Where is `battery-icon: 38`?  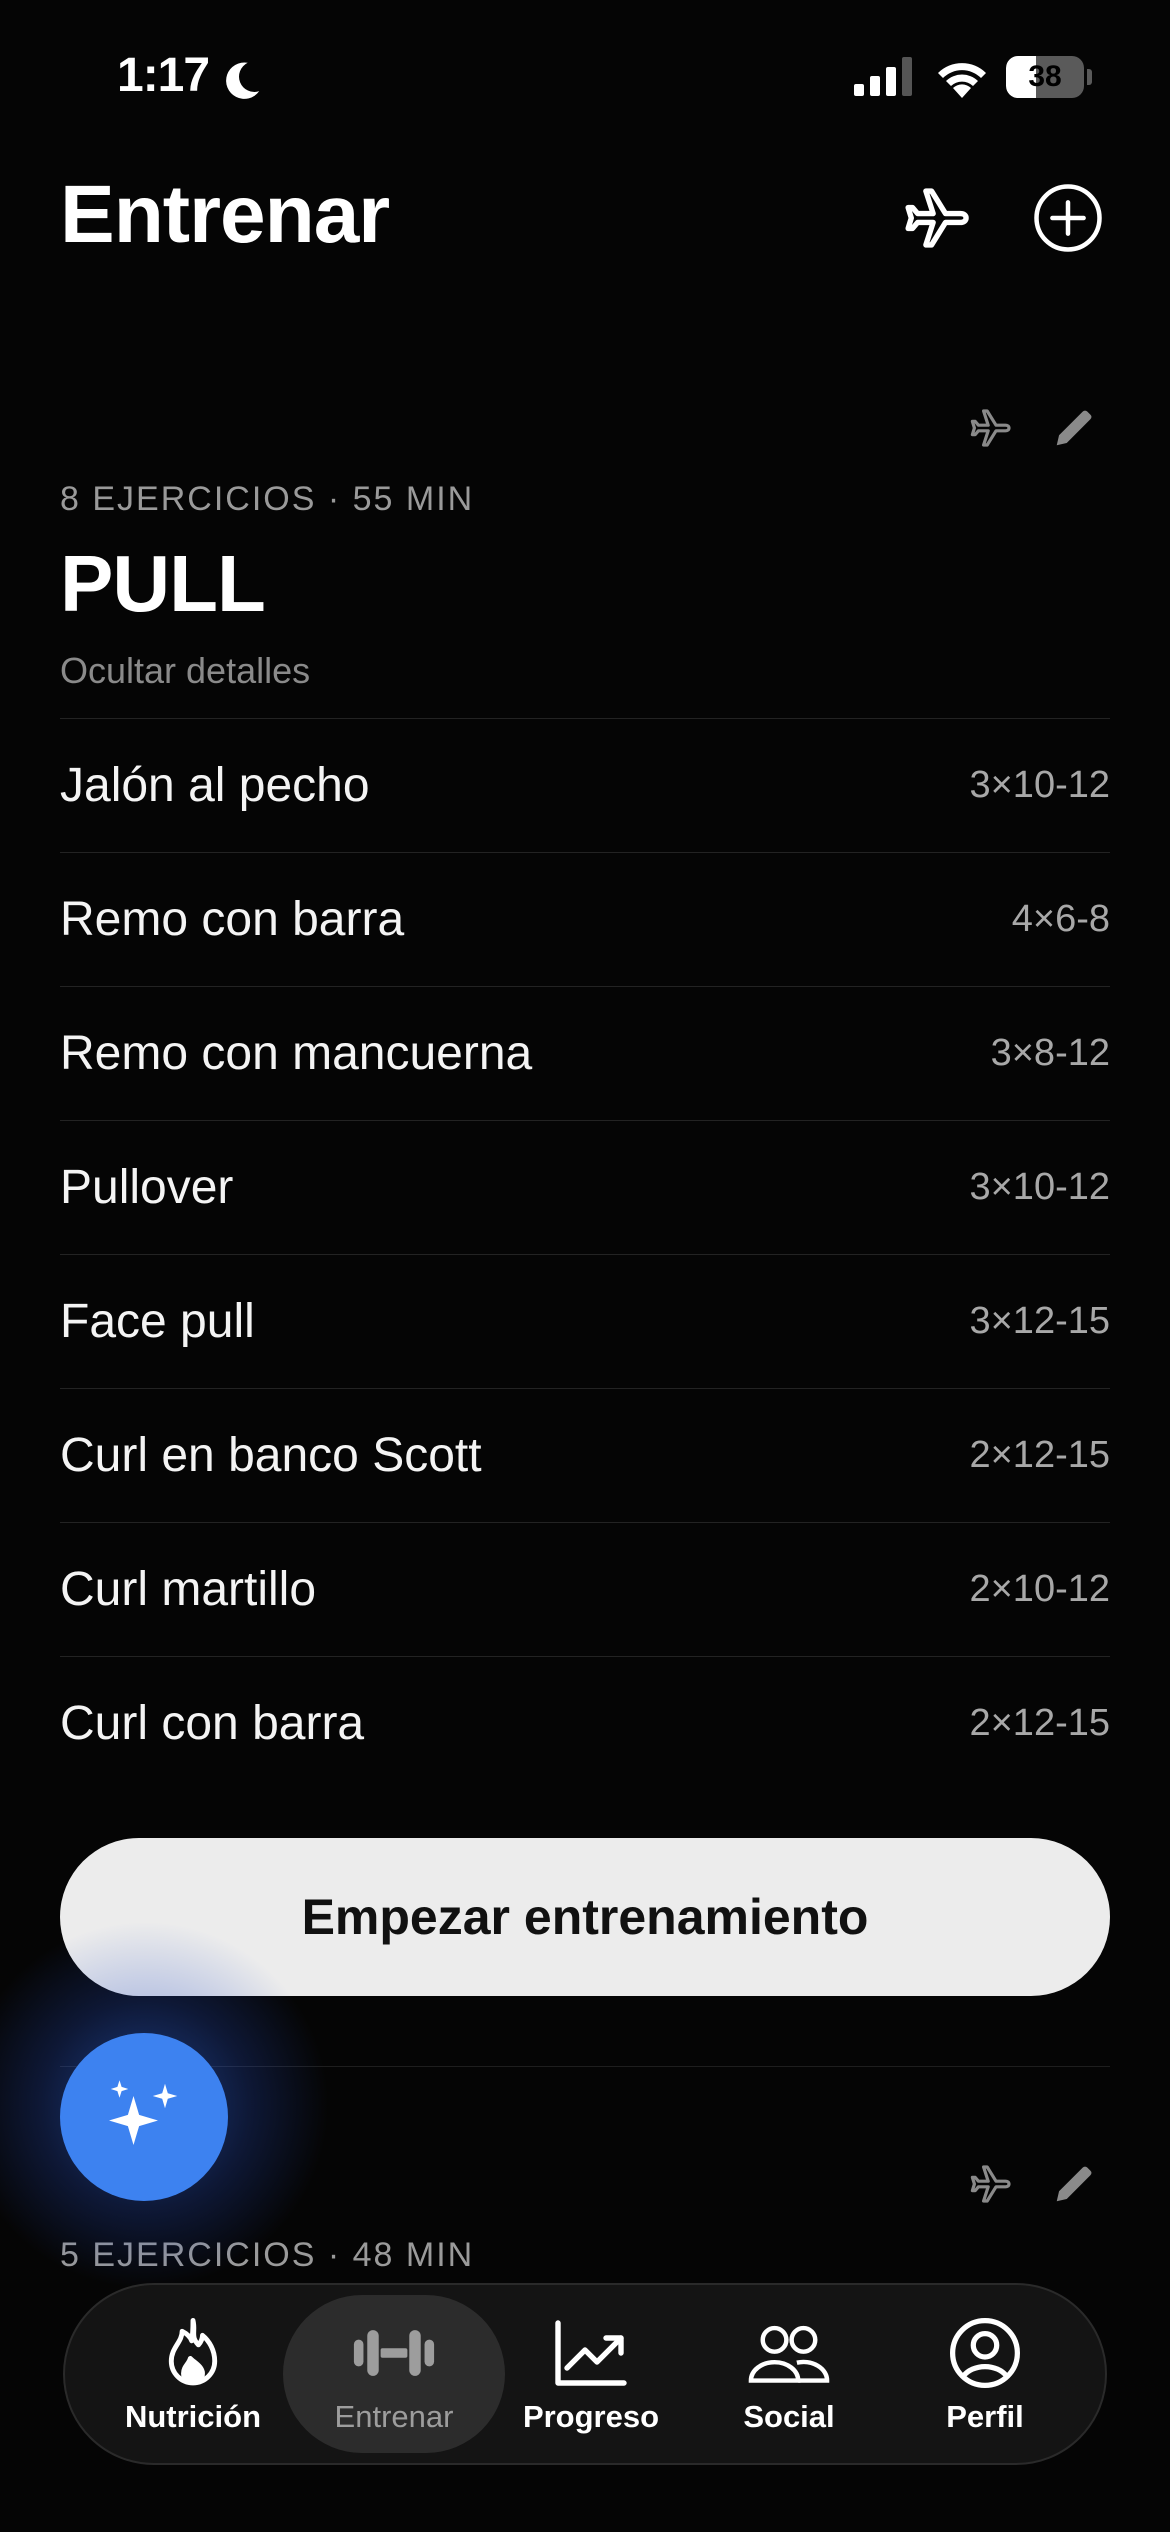 battery-icon: 38 is located at coordinates (1049, 77).